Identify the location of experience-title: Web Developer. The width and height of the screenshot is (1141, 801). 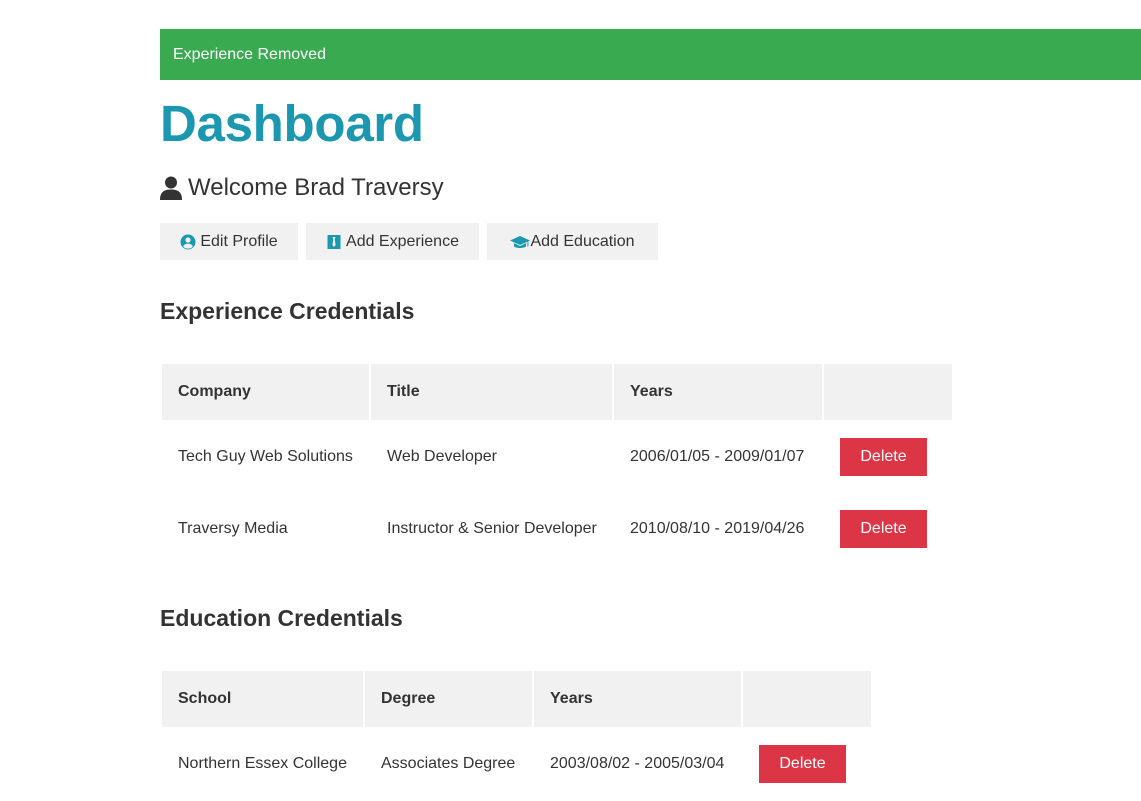
(442, 456).